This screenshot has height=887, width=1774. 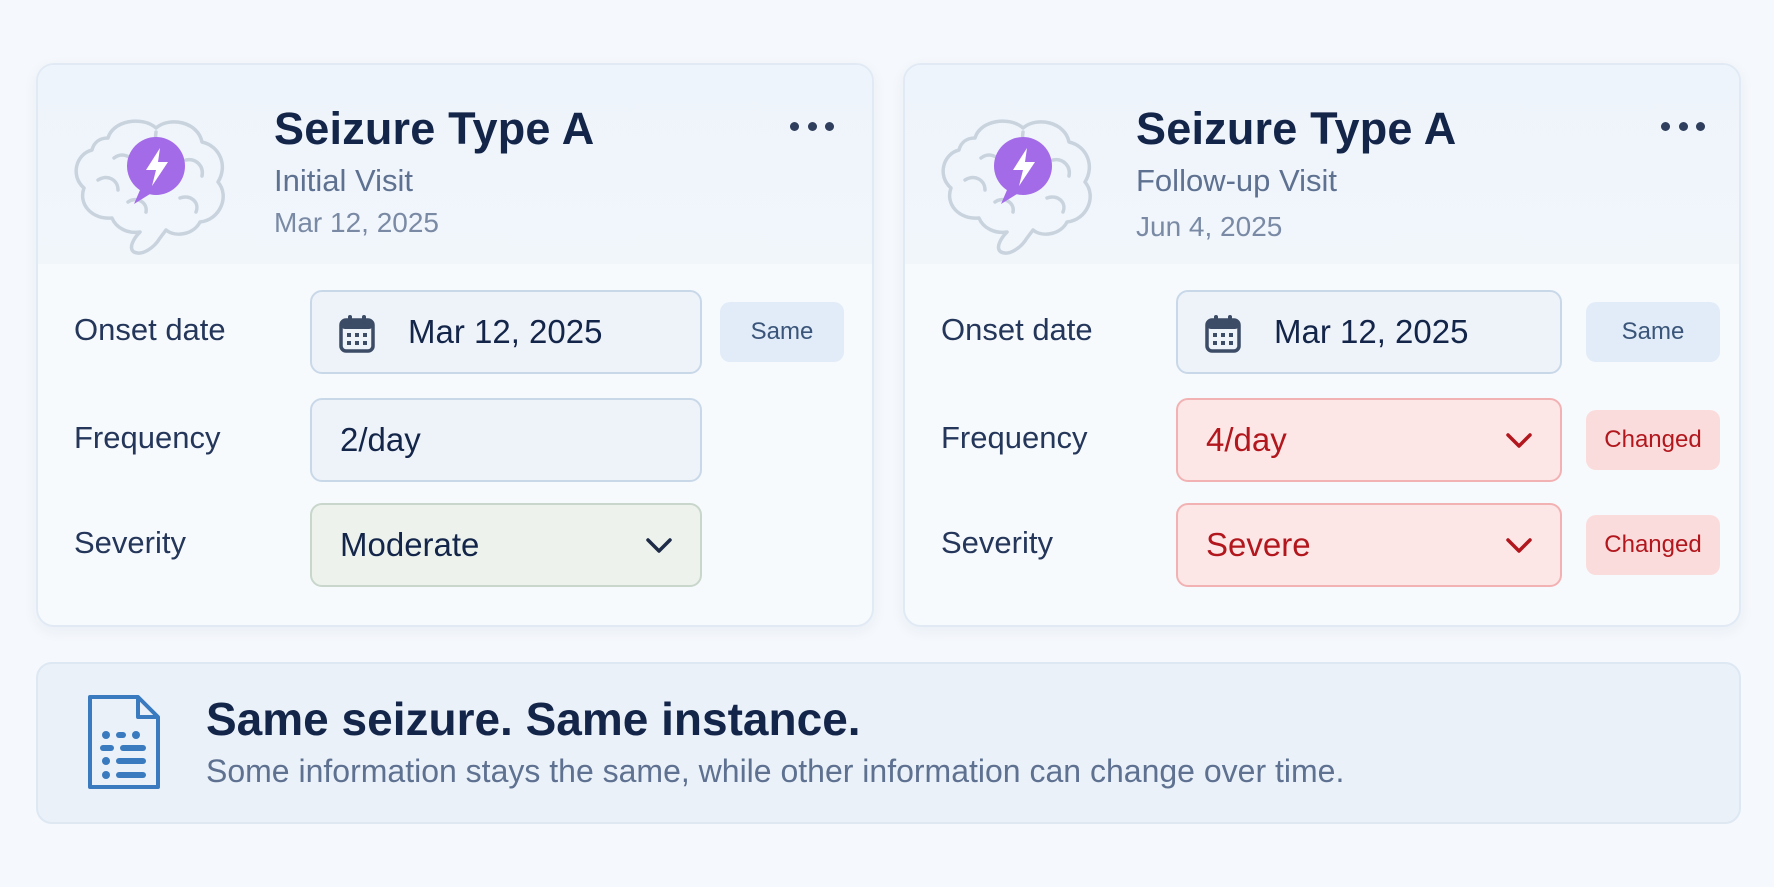 I want to click on frequency-field: 2/day, so click(x=506, y=440).